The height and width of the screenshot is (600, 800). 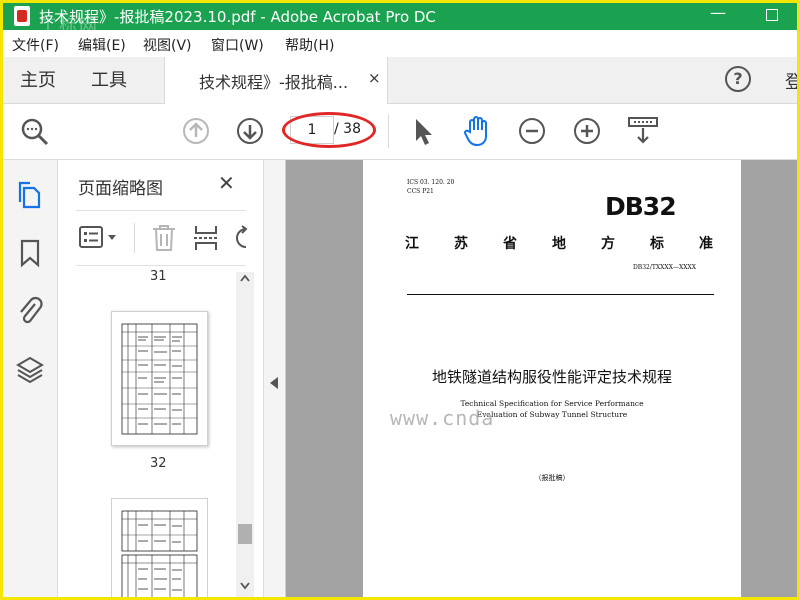 I want to click on menu-window: 窗口(W), so click(x=237, y=45).